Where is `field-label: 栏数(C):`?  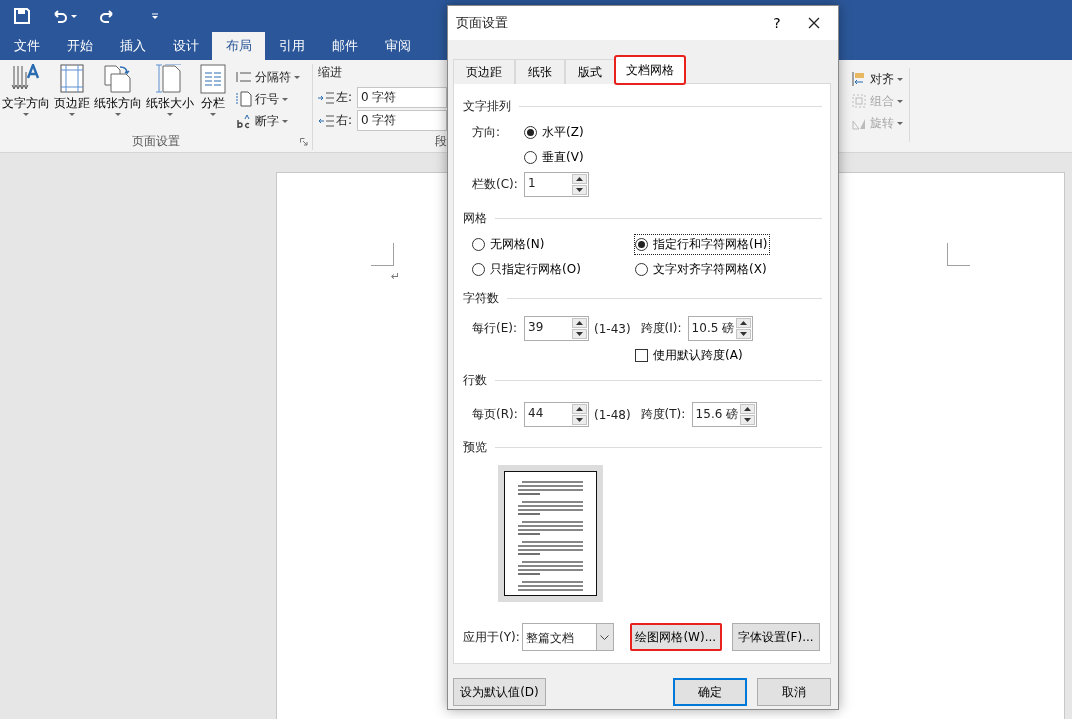
field-label: 栏数(C): is located at coordinates (495, 184).